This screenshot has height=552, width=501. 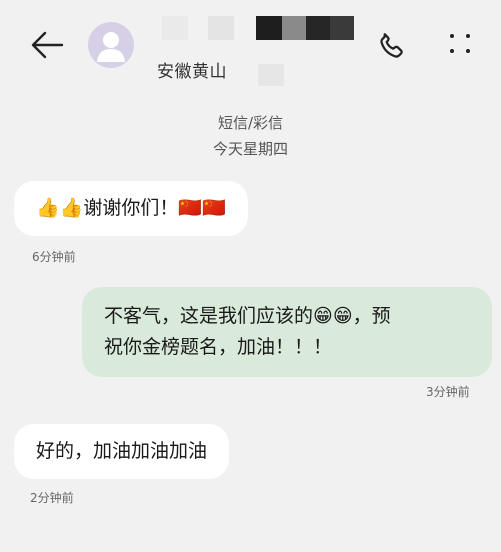 I want to click on call-button, so click(x=392, y=46).